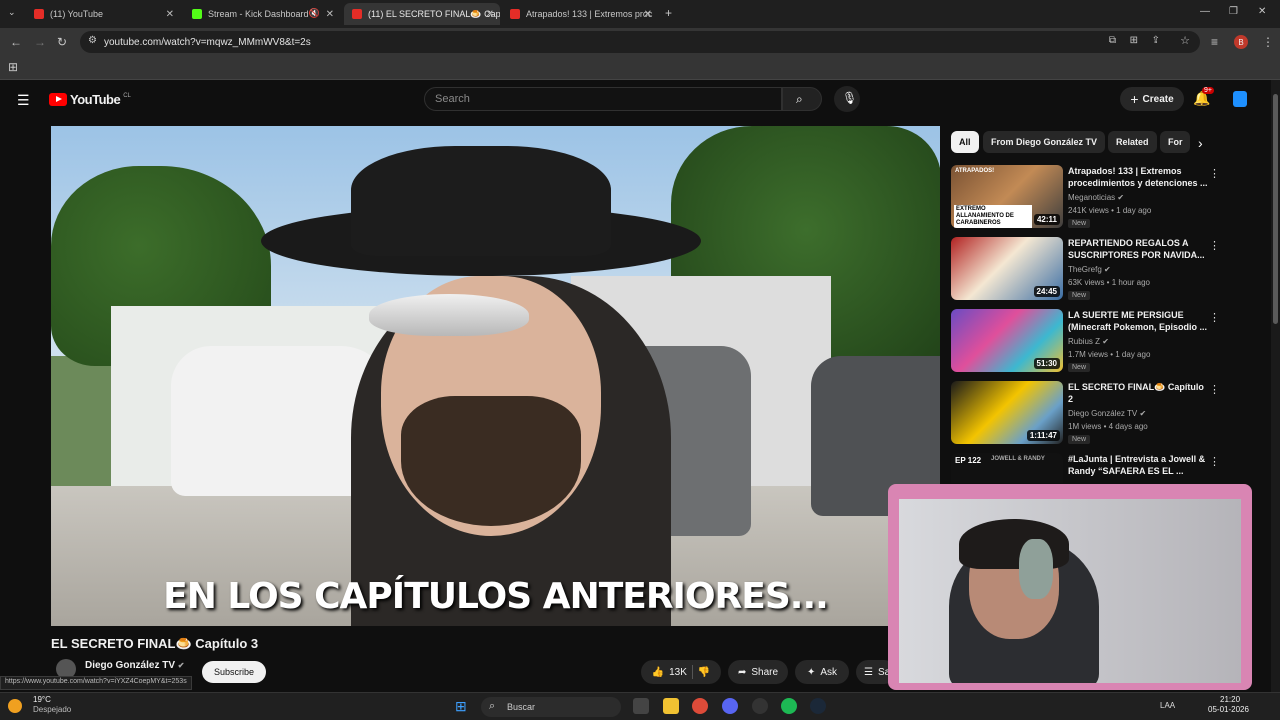 This screenshot has width=1280, height=720. I want to click on recommendation-meta: 1M views • 4 days ago, so click(1108, 426).